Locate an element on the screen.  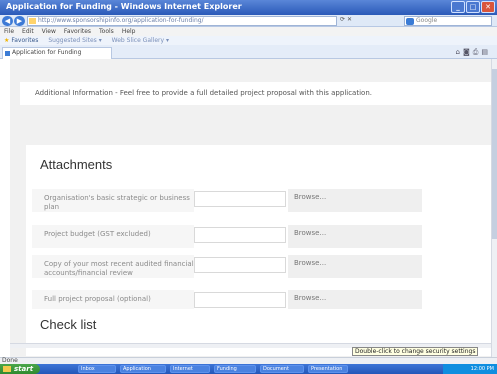
maximize-button: □ is located at coordinates (473, 7).